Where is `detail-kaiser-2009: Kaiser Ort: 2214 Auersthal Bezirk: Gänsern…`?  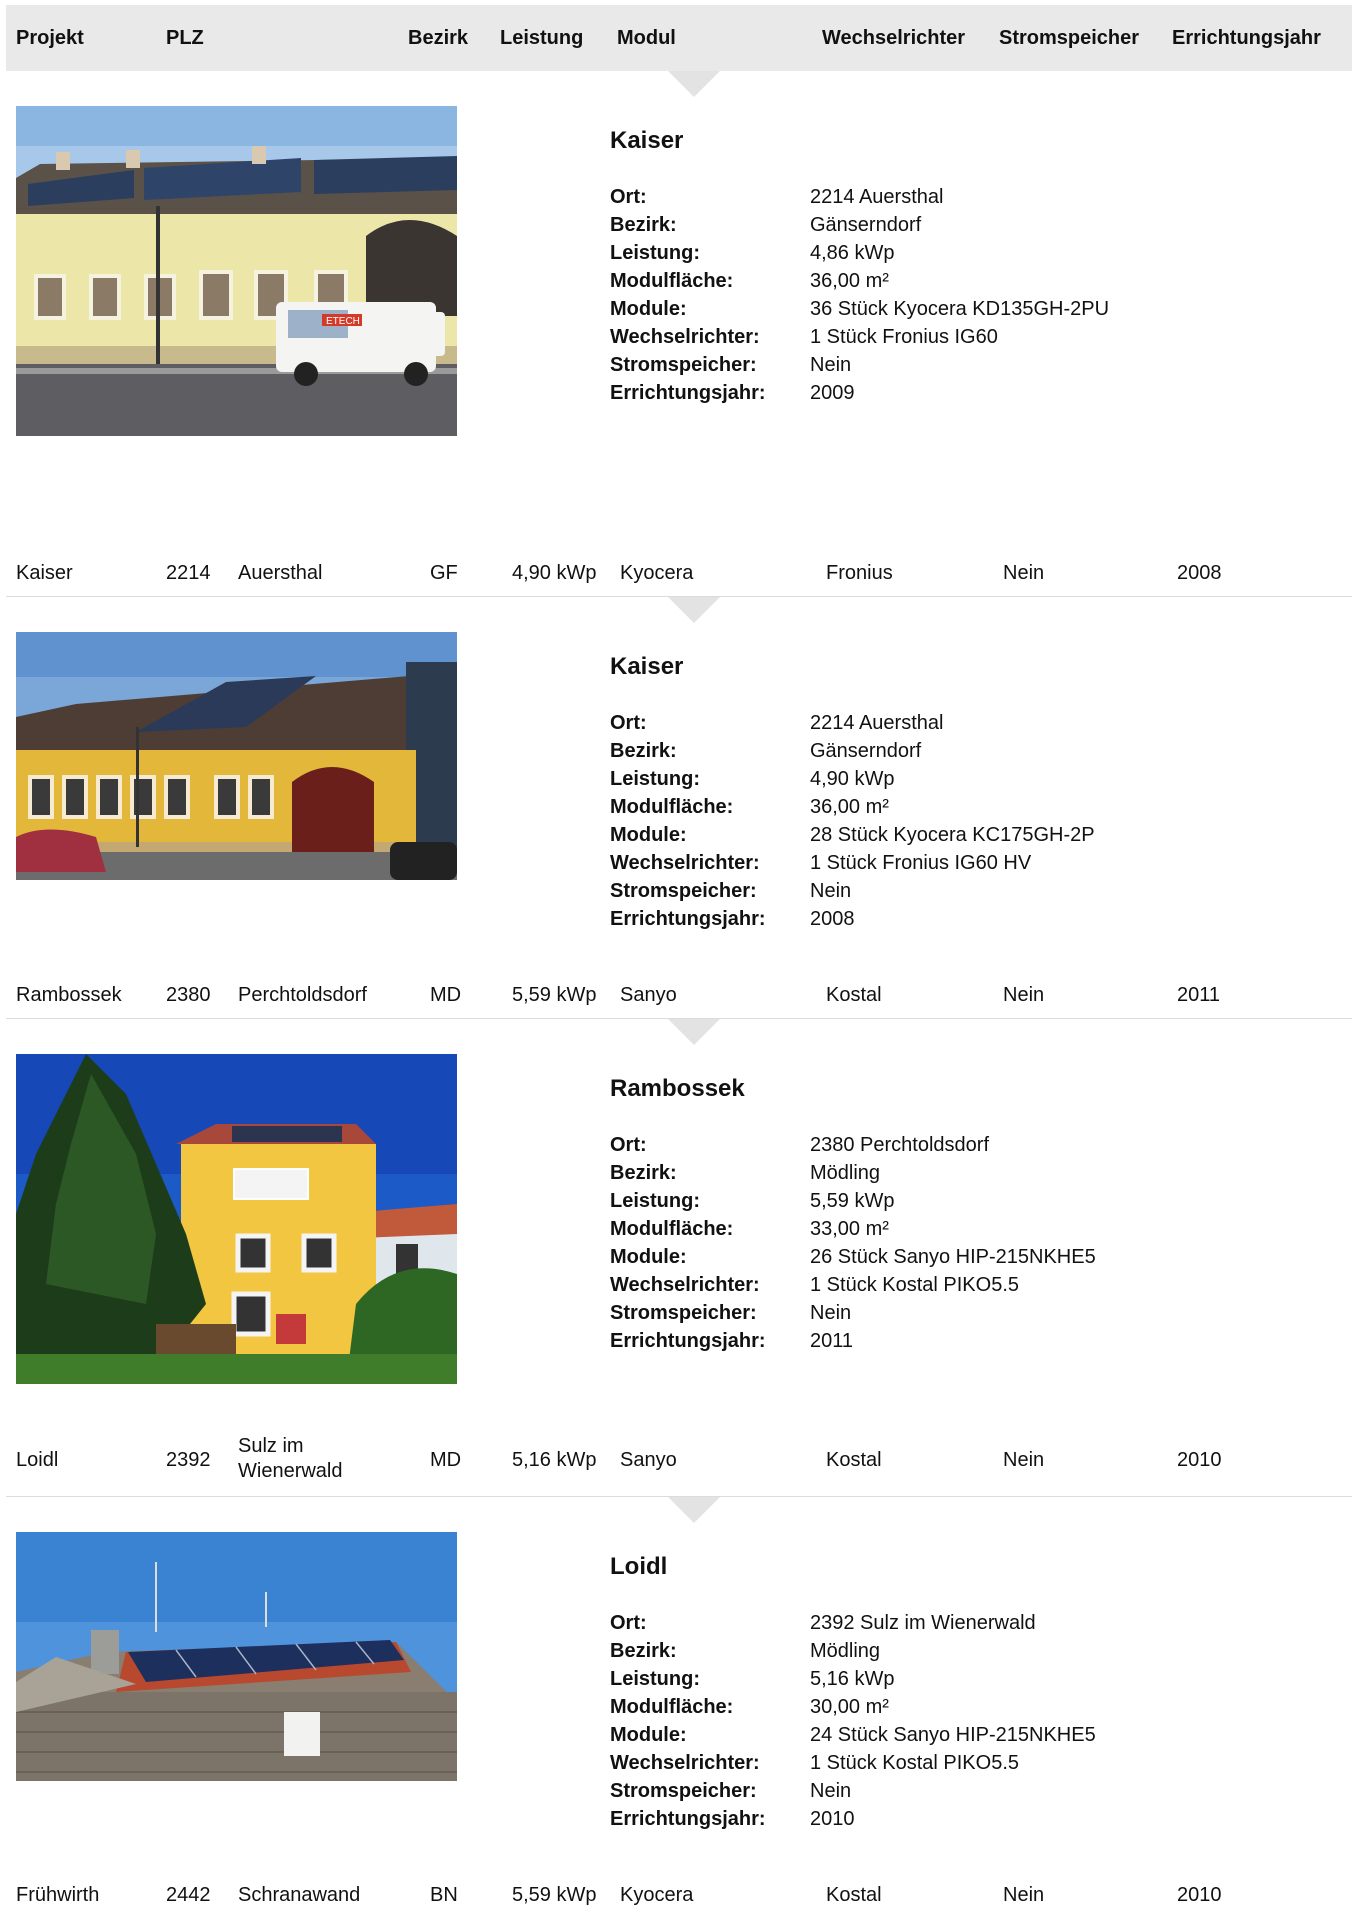 detail-kaiser-2009: Kaiser Ort: 2214 Auersthal Bezirk: Gänsern… is located at coordinates (859, 267).